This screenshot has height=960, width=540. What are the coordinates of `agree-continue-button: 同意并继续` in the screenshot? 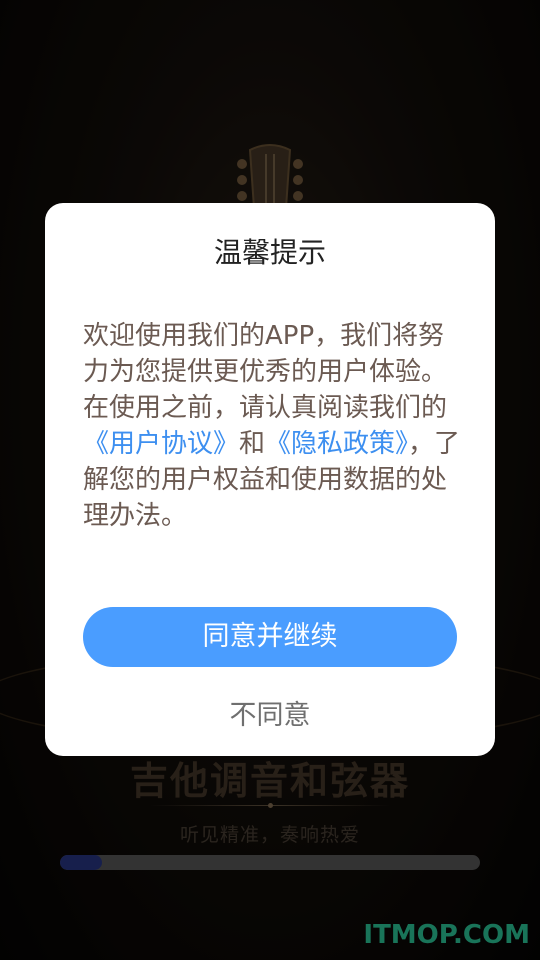 It's located at (270, 637).